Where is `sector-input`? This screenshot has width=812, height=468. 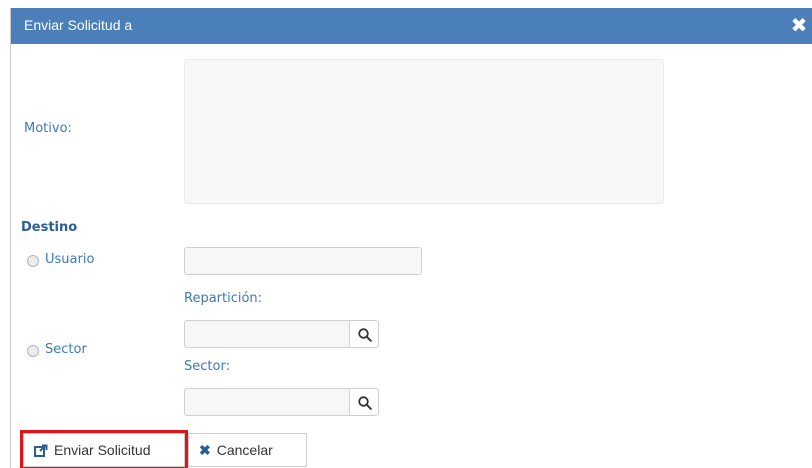
sector-input is located at coordinates (267, 402).